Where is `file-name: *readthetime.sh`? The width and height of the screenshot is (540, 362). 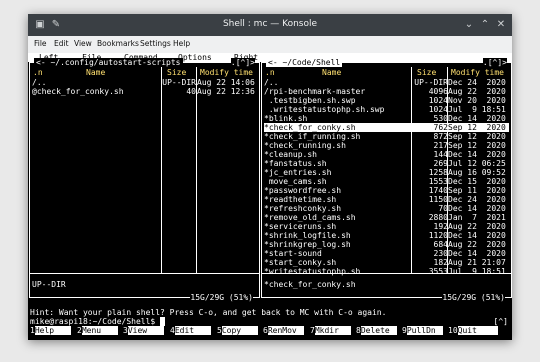 file-name: *readthetime.sh is located at coordinates (300, 199).